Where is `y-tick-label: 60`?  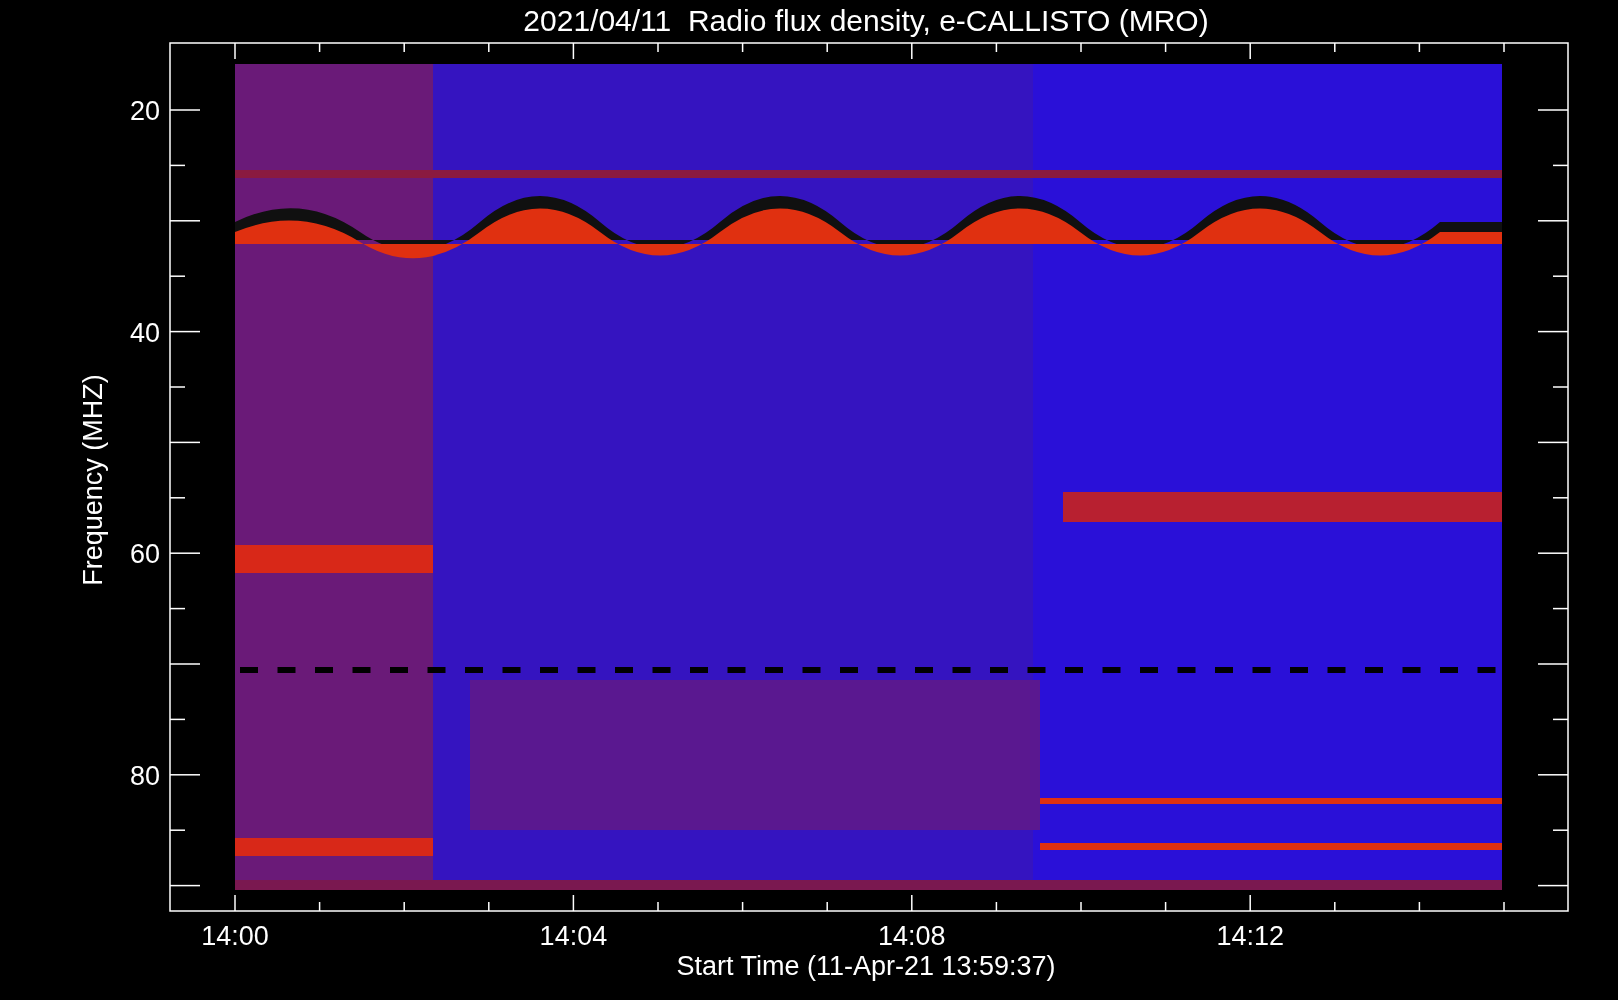 y-tick-label: 60 is located at coordinates (144, 554).